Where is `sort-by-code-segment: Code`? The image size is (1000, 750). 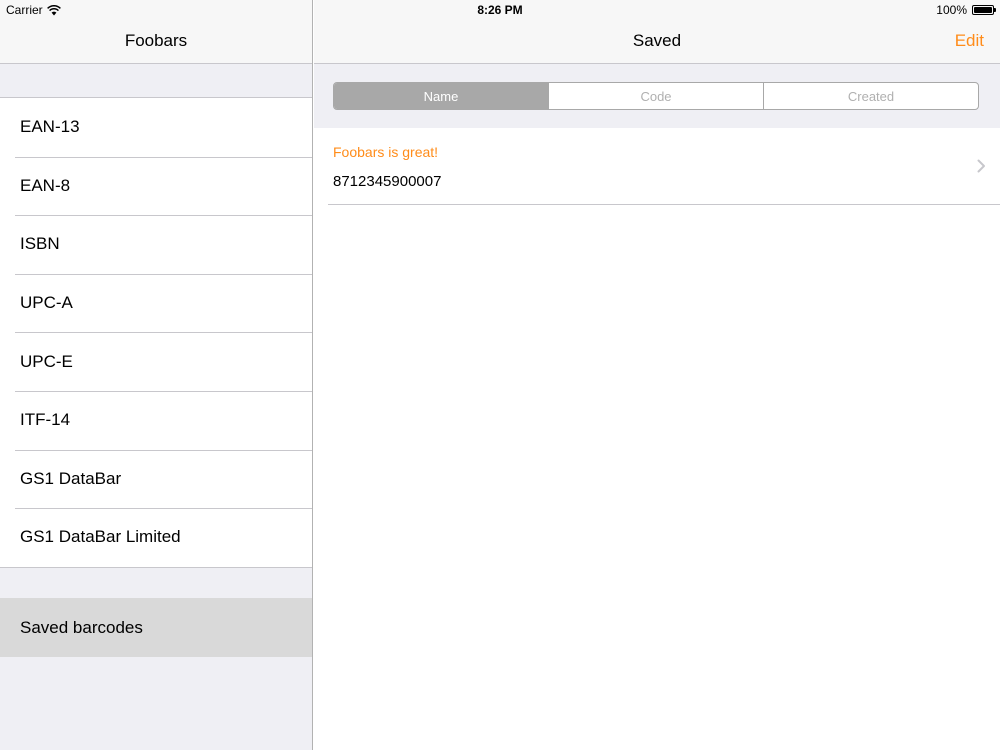
sort-by-code-segment: Code is located at coordinates (655, 96).